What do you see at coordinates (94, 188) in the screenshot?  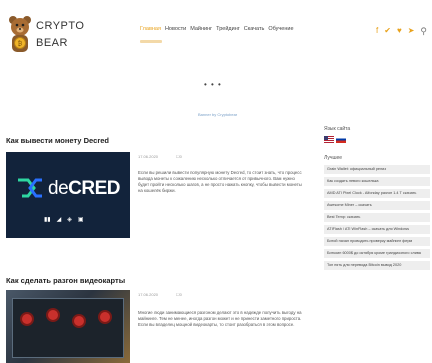 I see `decred-word-bold: CRED` at bounding box center [94, 188].